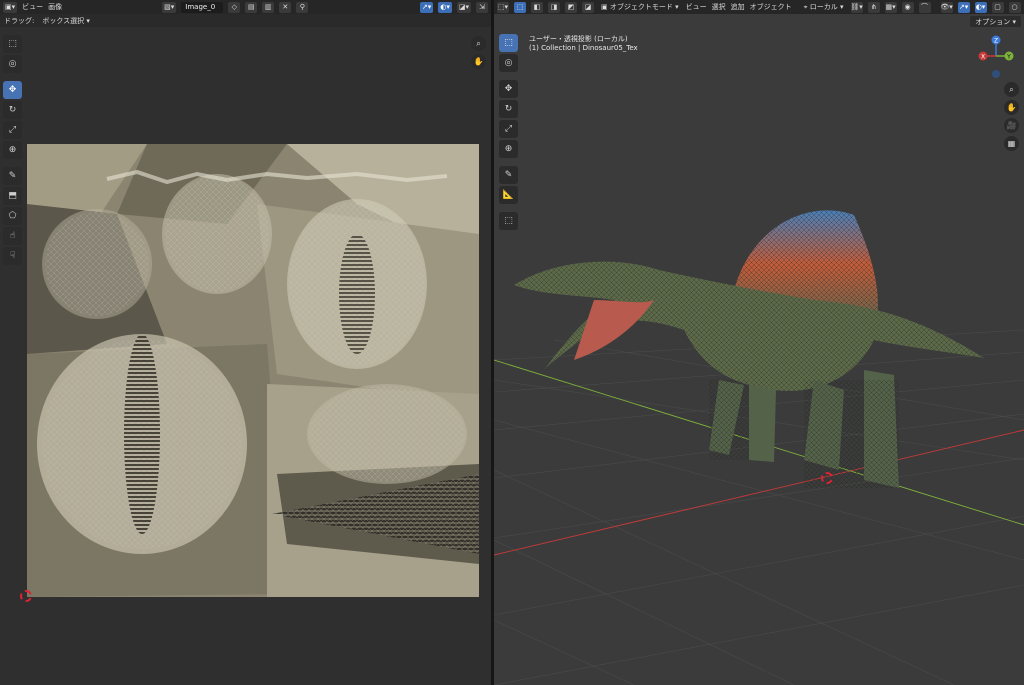  Describe the element at coordinates (537, 7) in the screenshot. I see `select-extend-icon: ◧` at that location.